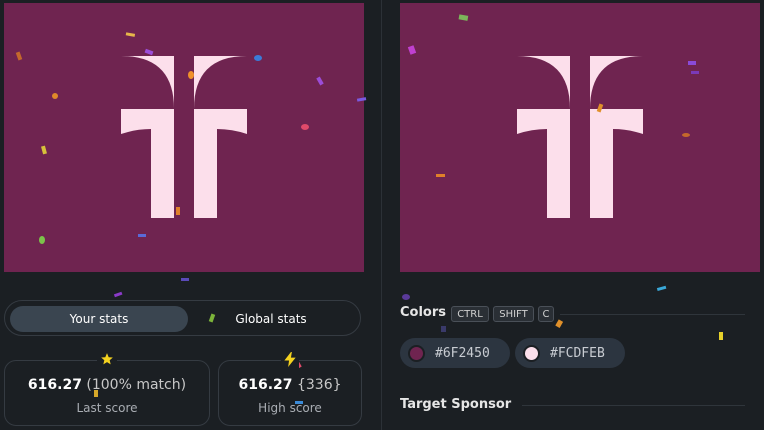 The image size is (764, 430). What do you see at coordinates (577, 353) in the screenshot?
I see `color-code-2: #FCDFEB` at bounding box center [577, 353].